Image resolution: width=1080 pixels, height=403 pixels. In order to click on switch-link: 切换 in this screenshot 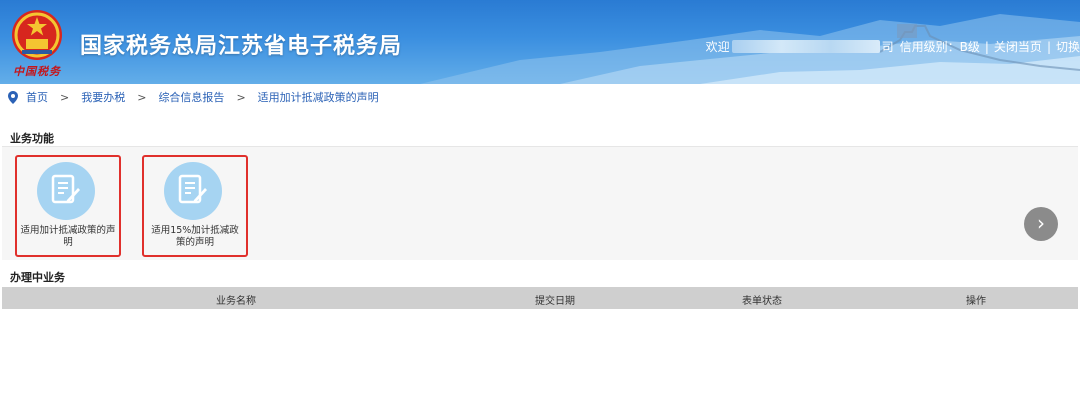, I will do `click(1068, 46)`.